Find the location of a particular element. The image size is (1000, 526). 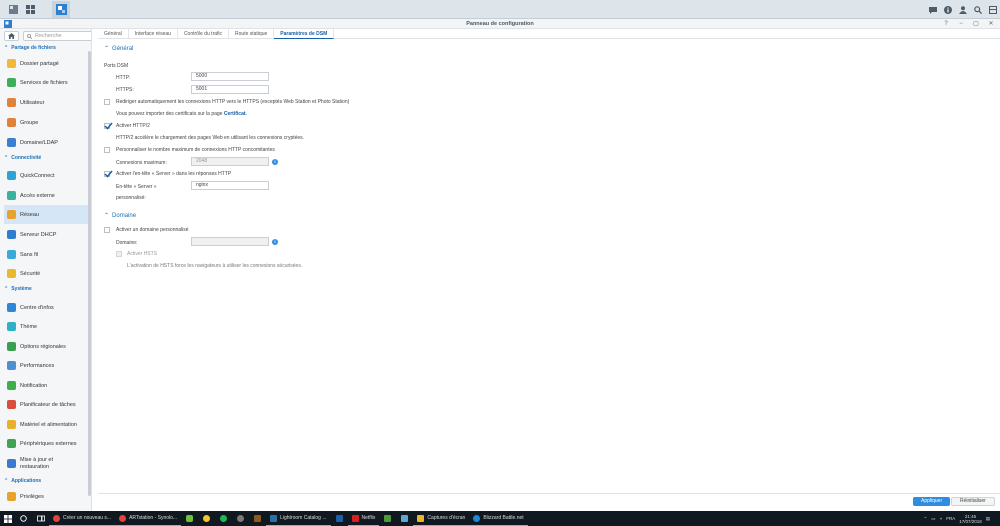

taskbar-app-explorer: Captures d'écran is located at coordinates (441, 518).